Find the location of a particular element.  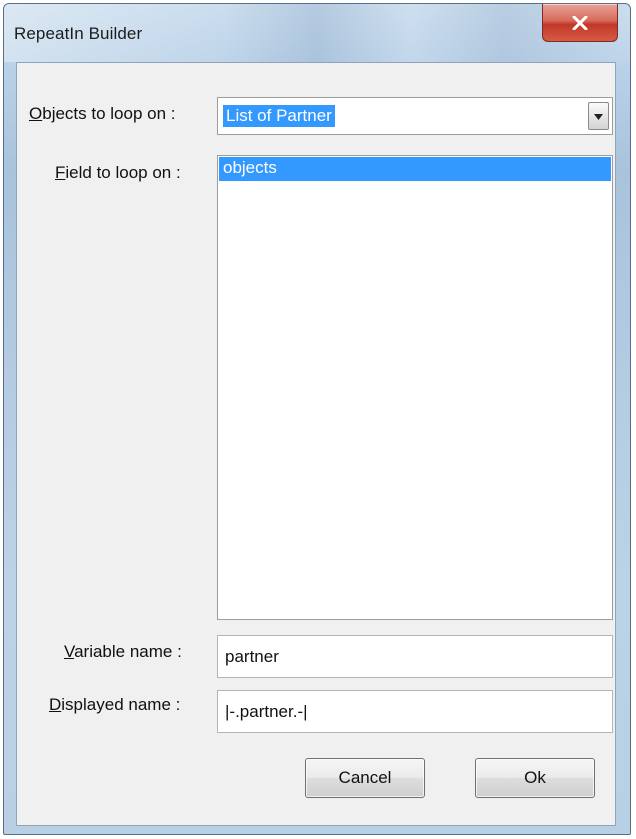

variable-name-input: partner is located at coordinates (415, 656).